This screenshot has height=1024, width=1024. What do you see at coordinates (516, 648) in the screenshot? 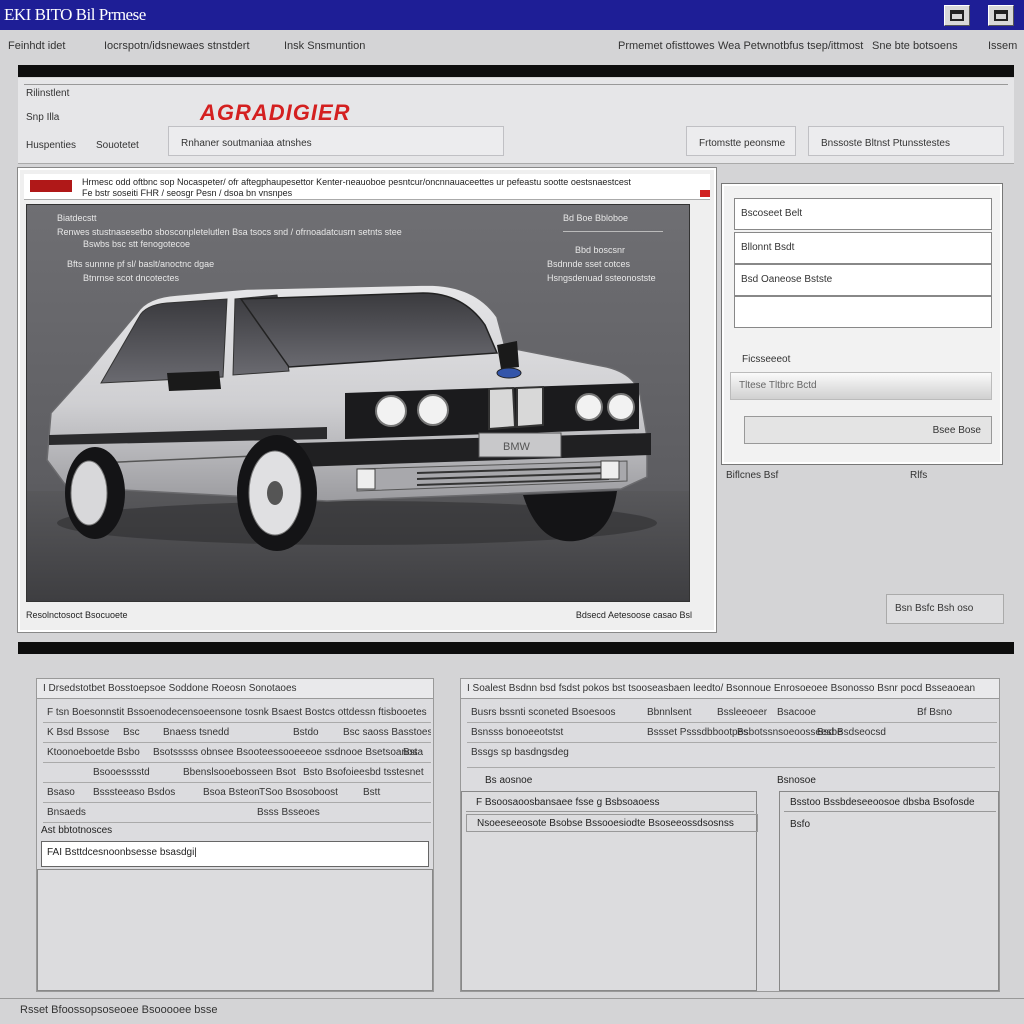
I see `mid-divider` at bounding box center [516, 648].